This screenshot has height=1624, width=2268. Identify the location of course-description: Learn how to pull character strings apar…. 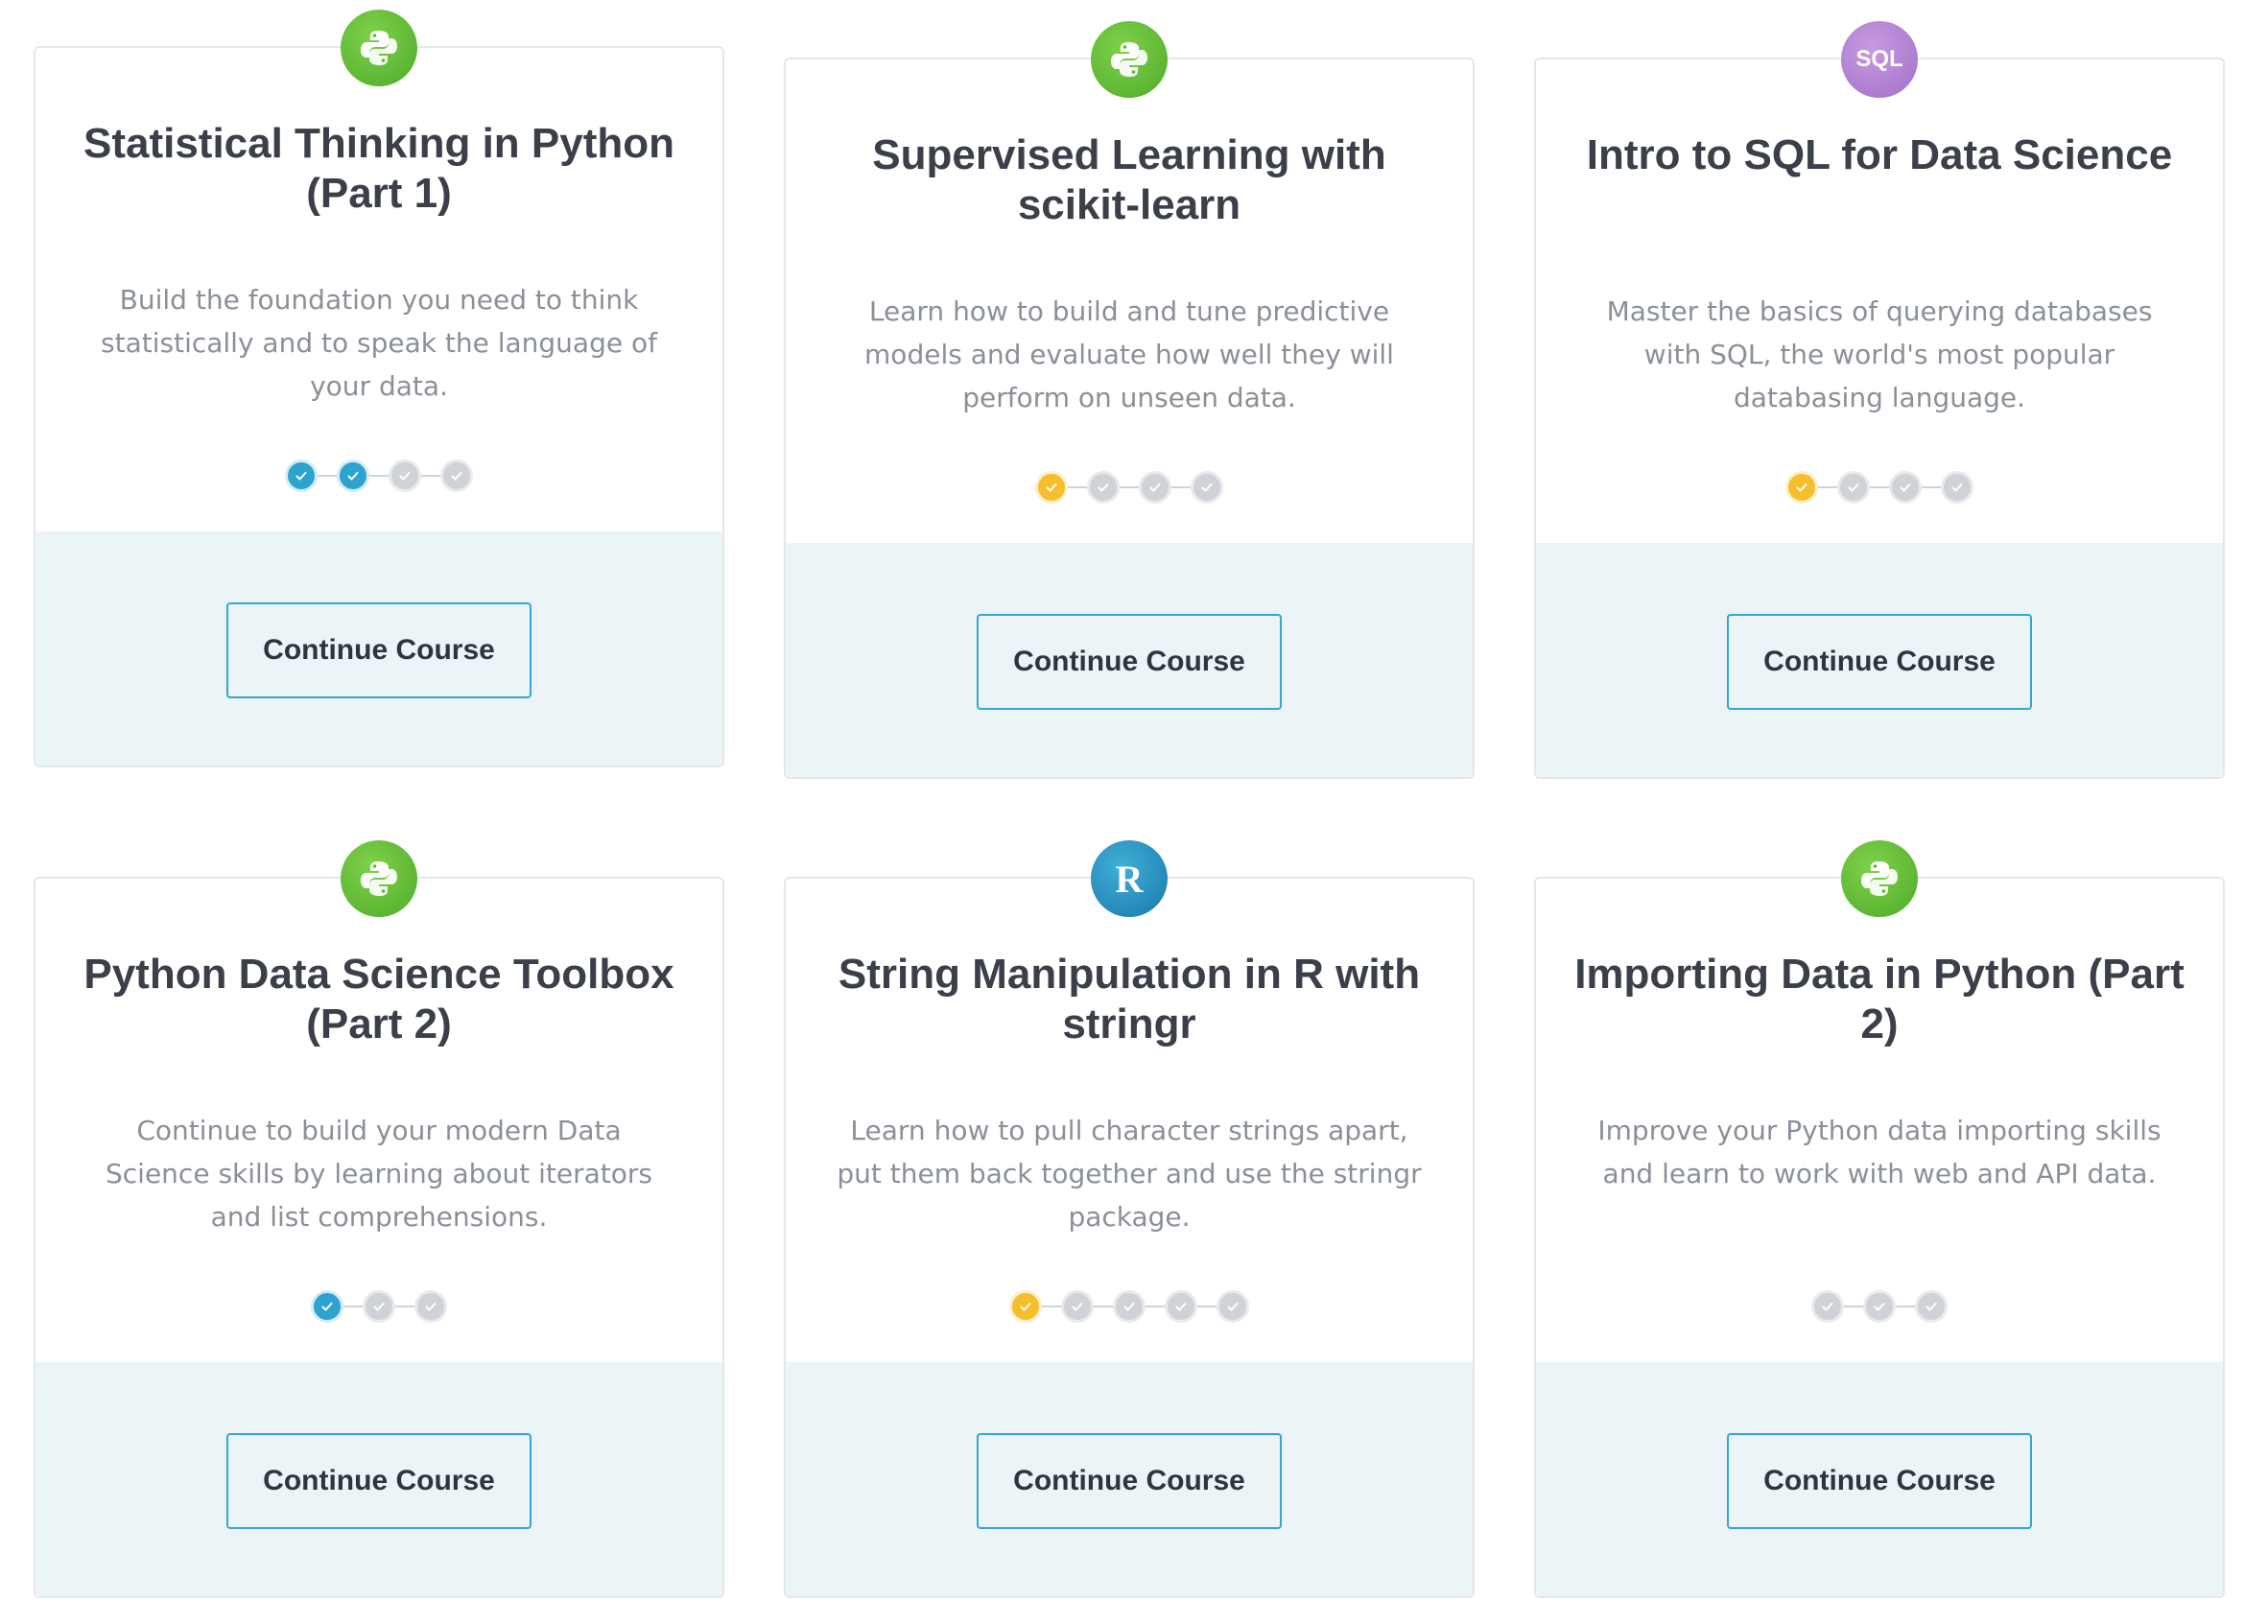
(1129, 1174).